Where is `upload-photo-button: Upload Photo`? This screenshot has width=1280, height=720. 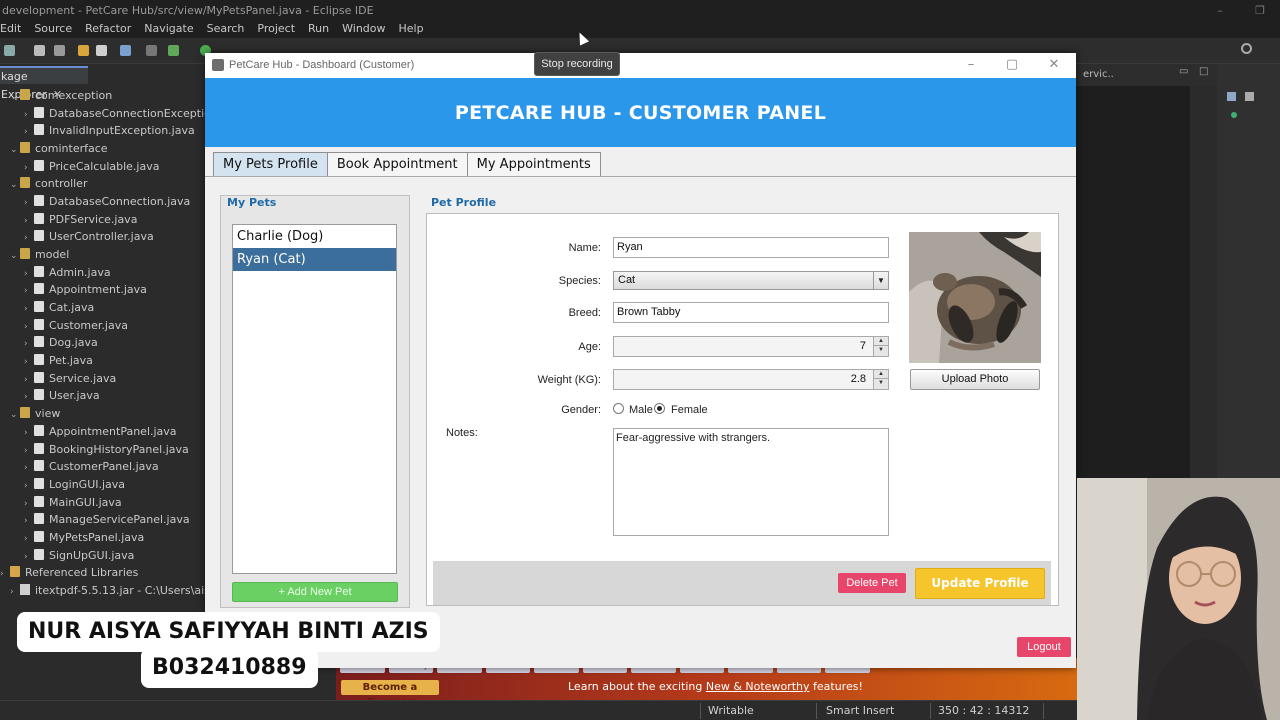
upload-photo-button: Upload Photo is located at coordinates (975, 379).